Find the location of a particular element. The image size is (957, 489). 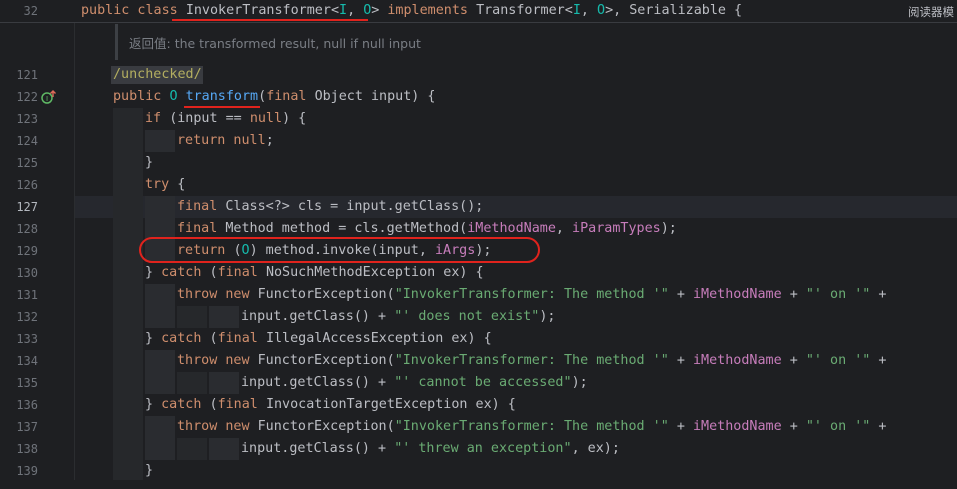

code-line: try { is located at coordinates (165, 185).